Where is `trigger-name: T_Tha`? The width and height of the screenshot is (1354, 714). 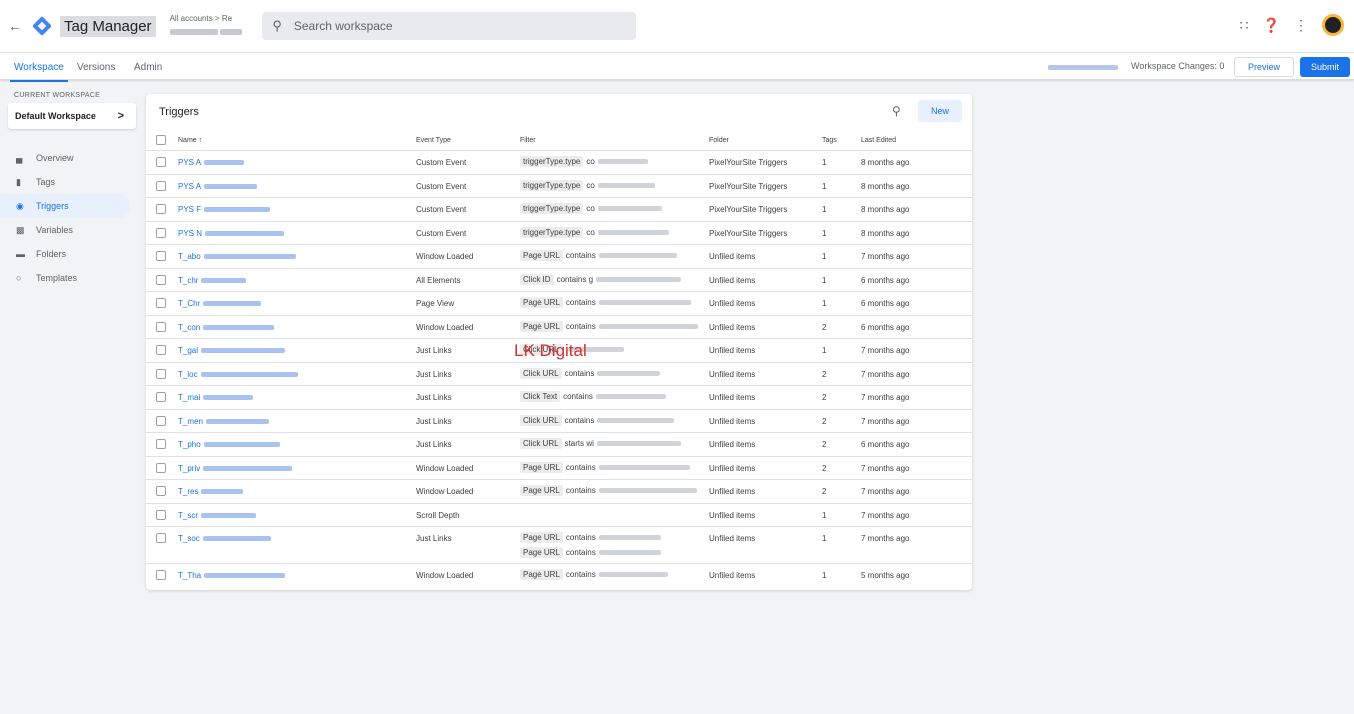
trigger-name: T_Tha is located at coordinates (232, 575).